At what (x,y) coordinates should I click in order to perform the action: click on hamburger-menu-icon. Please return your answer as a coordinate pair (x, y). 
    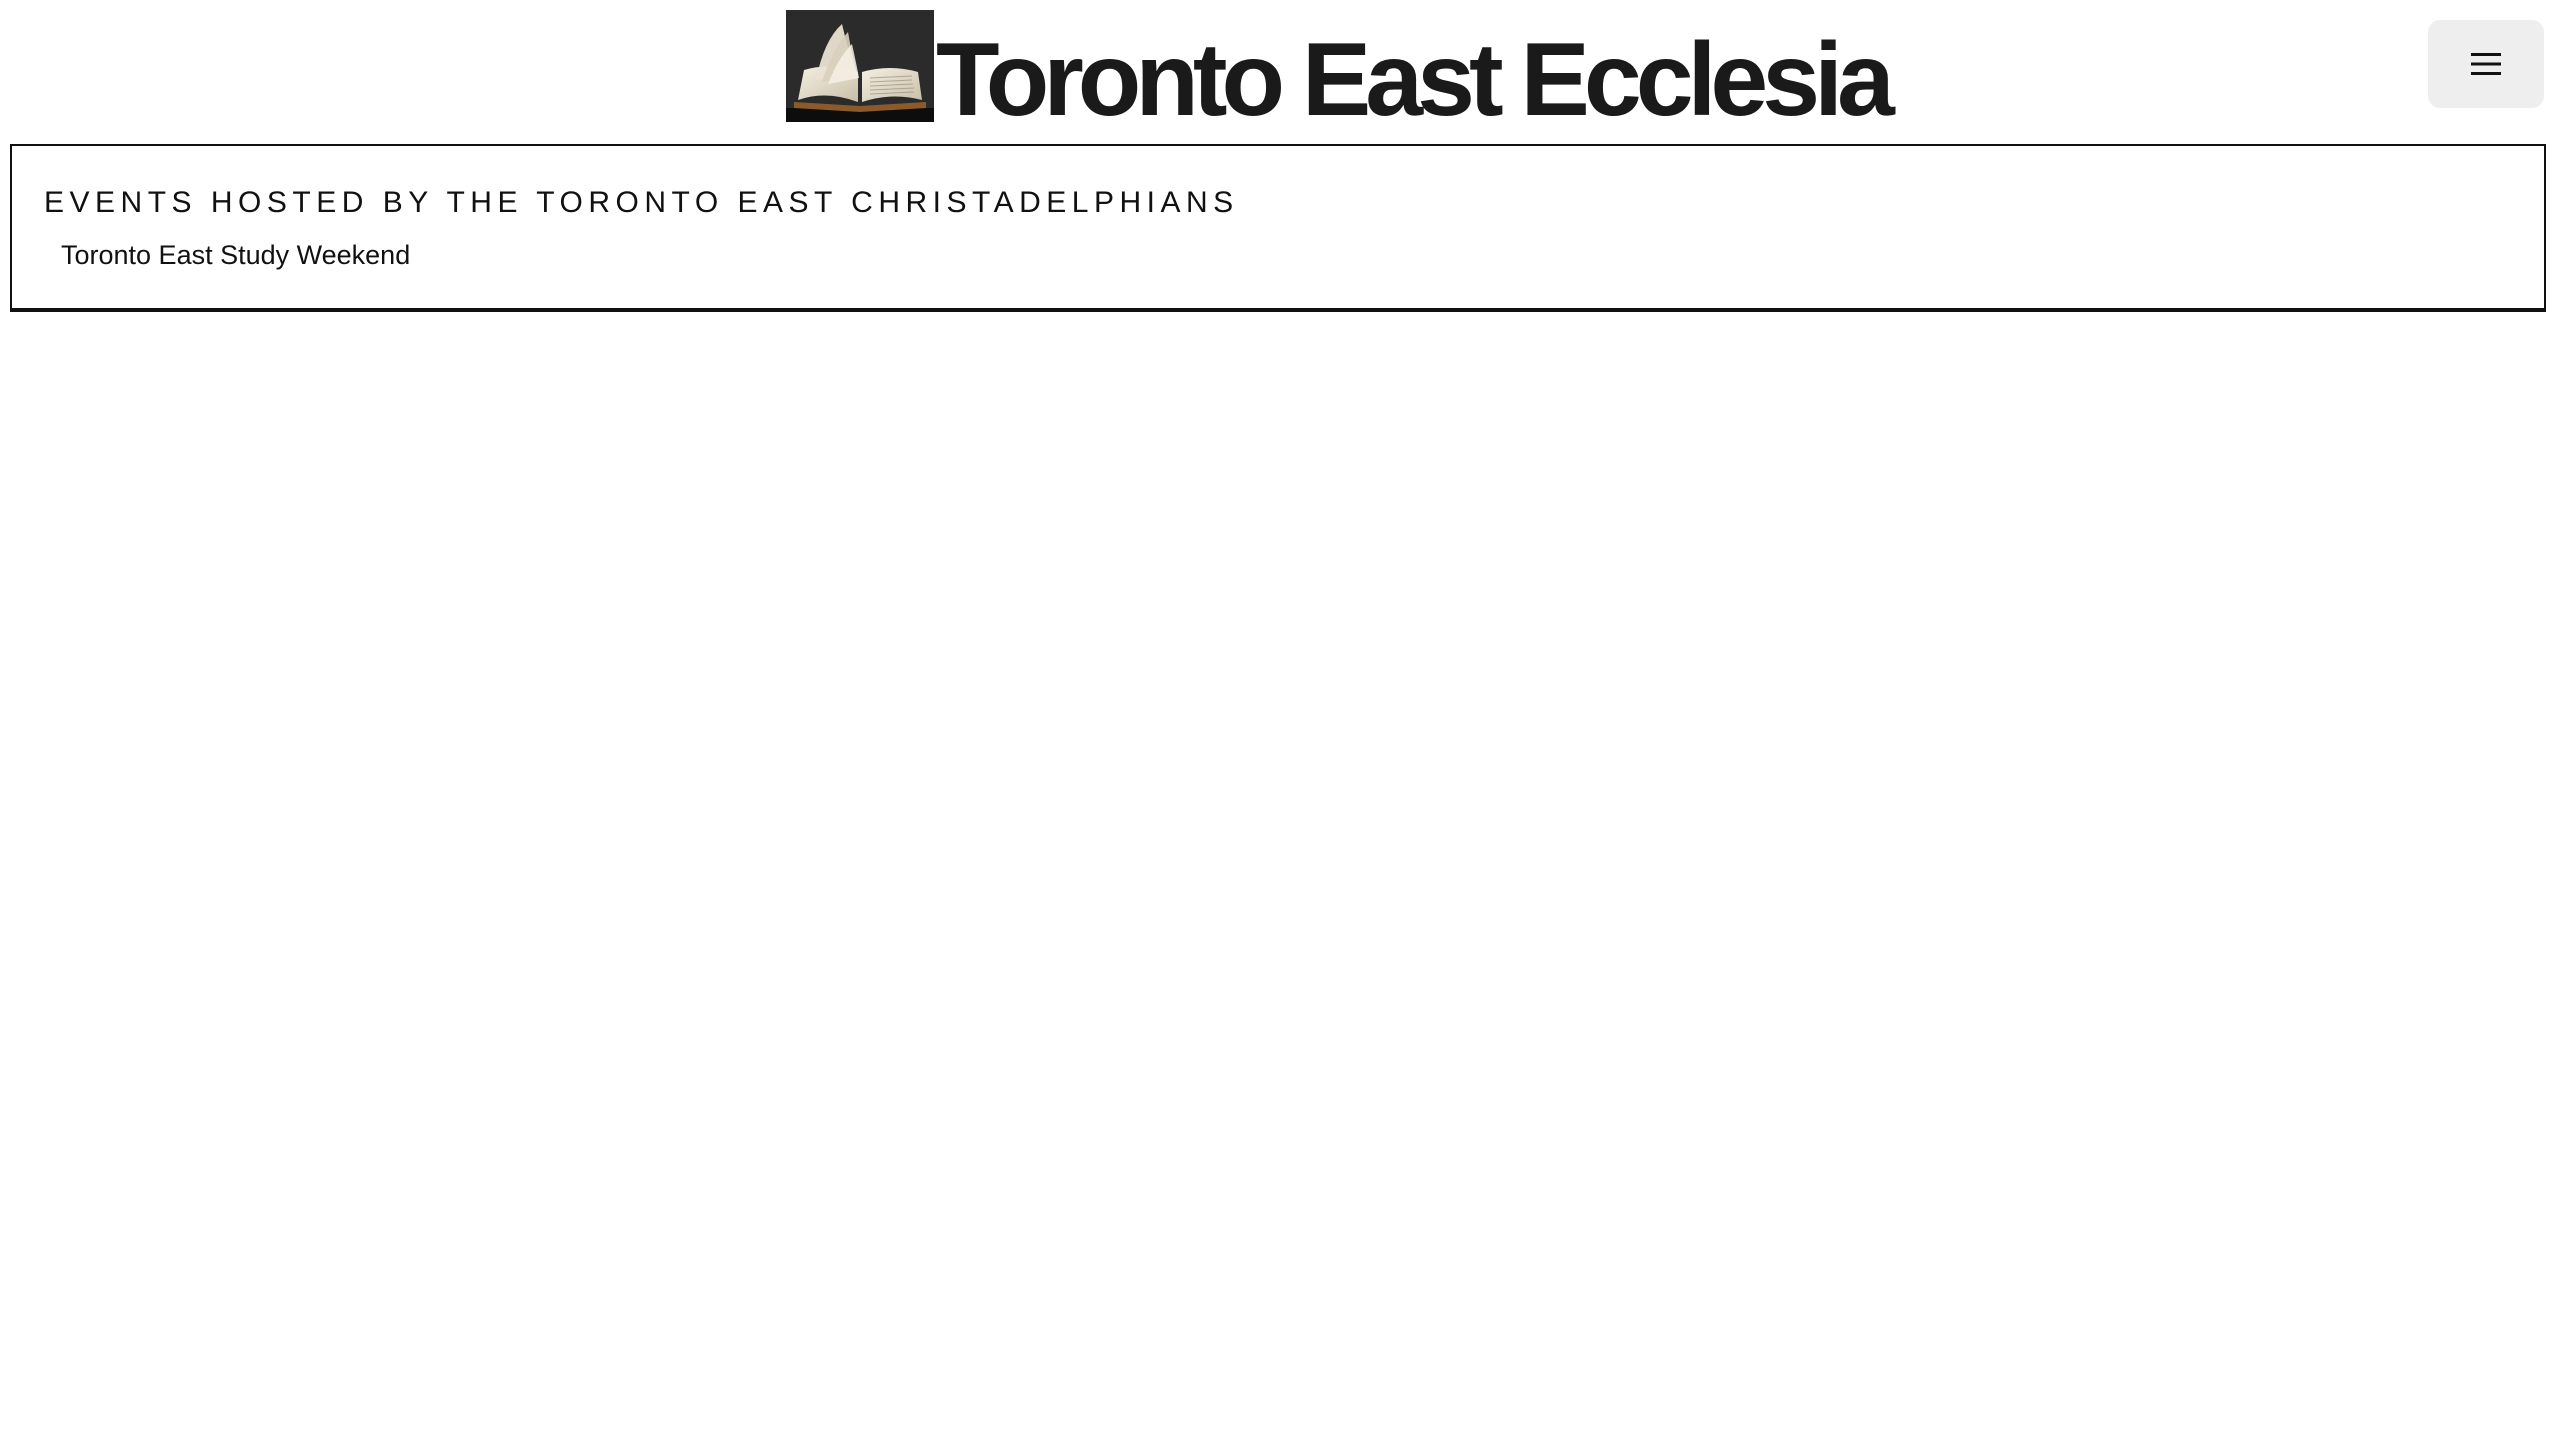
    Looking at the image, I should click on (2486, 64).